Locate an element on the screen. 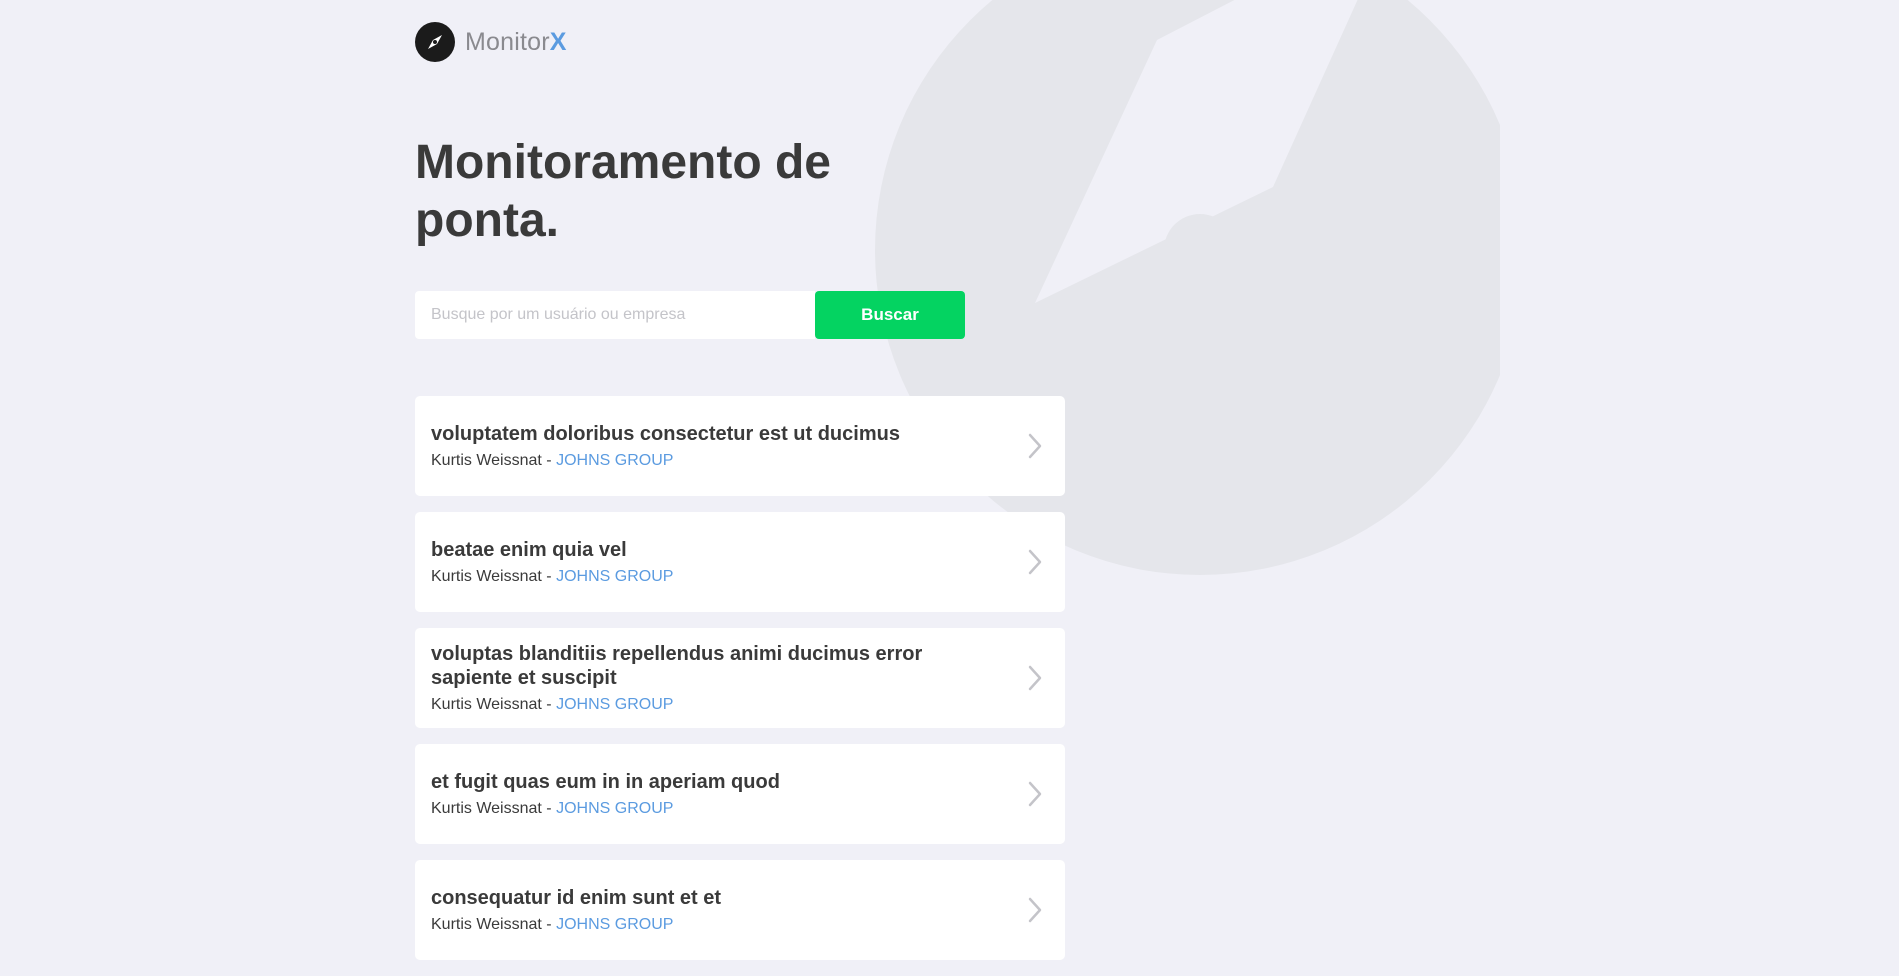  brand-logo: MonitorX is located at coordinates (491, 42).